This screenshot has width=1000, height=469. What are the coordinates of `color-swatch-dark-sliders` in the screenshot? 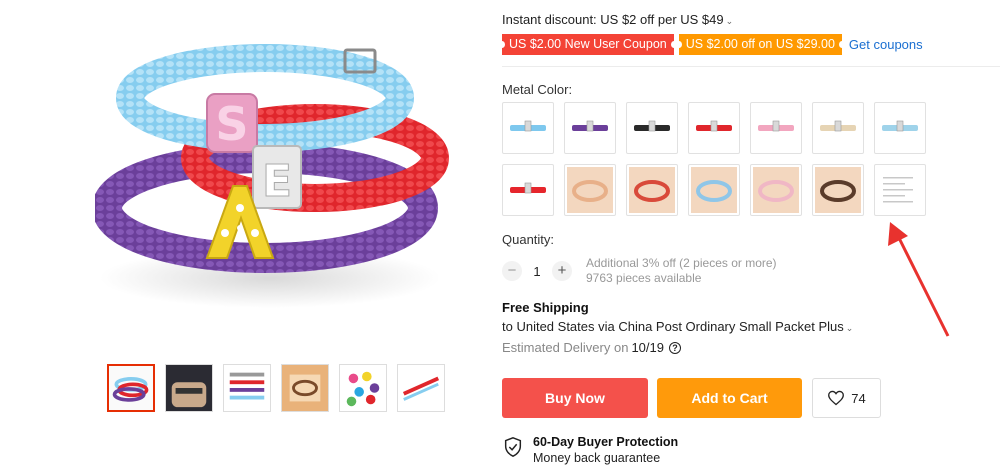 It's located at (838, 190).